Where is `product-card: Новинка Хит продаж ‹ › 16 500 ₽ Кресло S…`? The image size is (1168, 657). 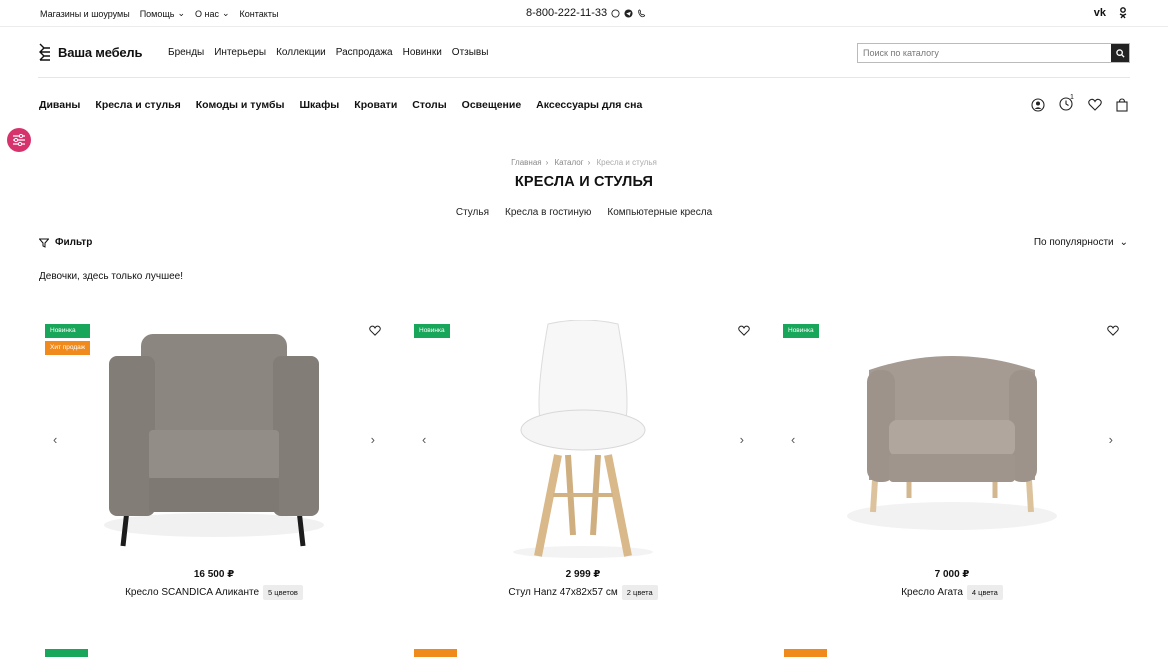
product-card: Новинка Хит продаж ‹ › 16 500 ₽ Кресло S… is located at coordinates (214, 463).